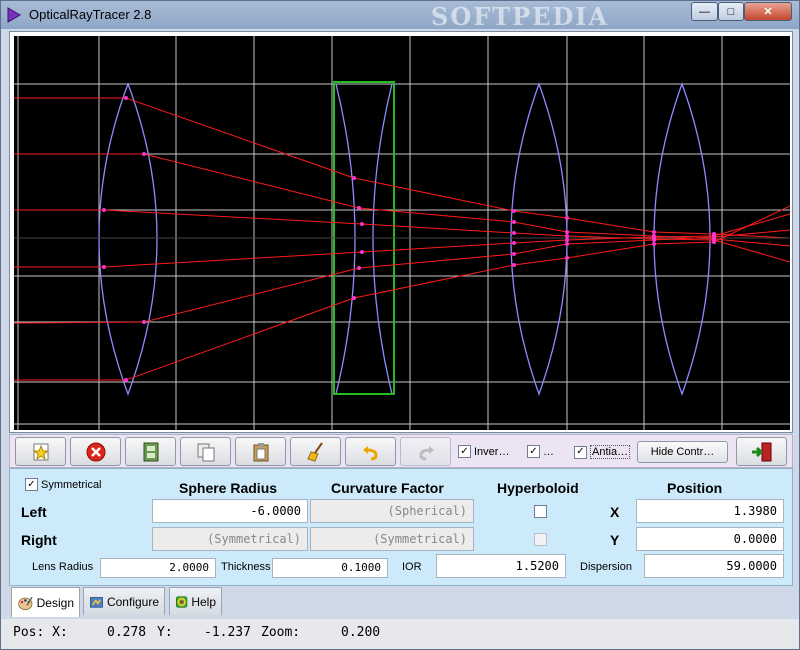 The image size is (800, 650). I want to click on dispersion-label: Dispersion, so click(606, 567).